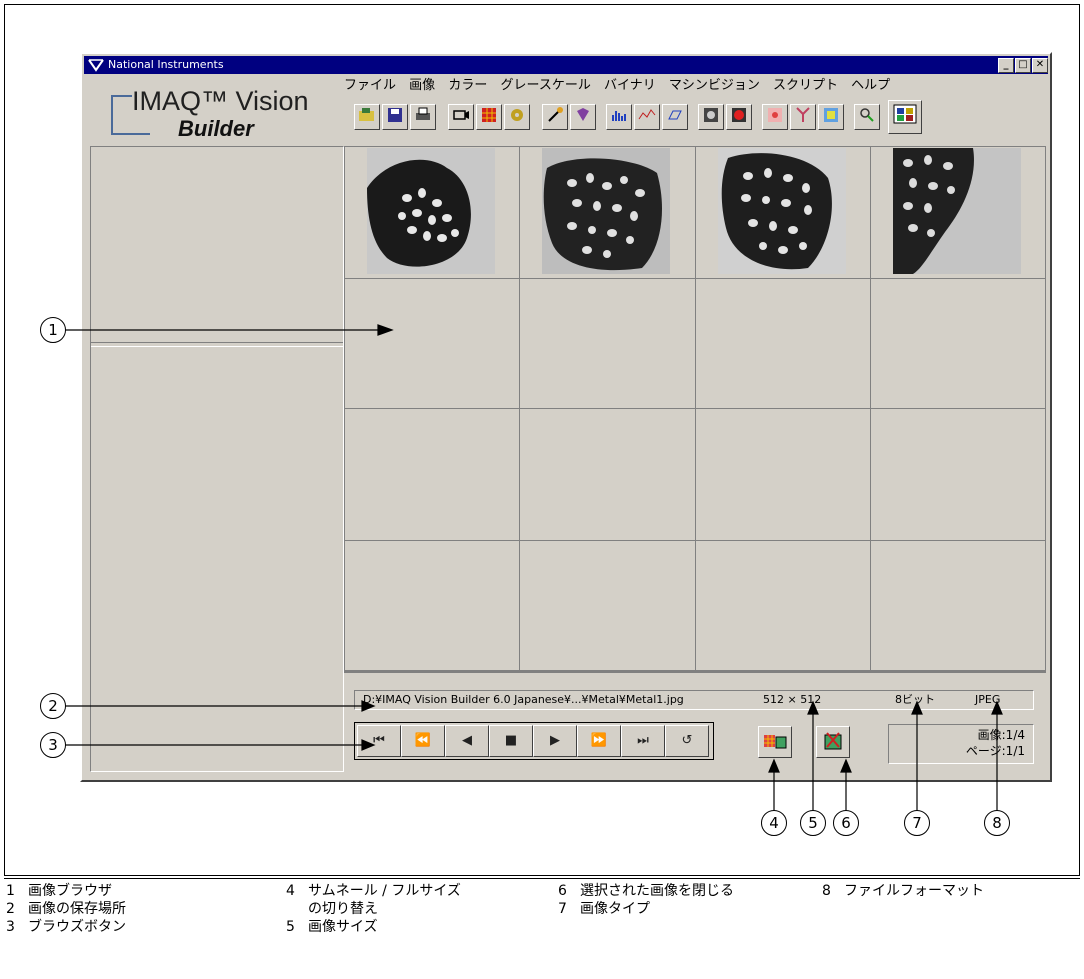 The image size is (1084, 979). What do you see at coordinates (846, 823) in the screenshot?
I see `callout-6: 6` at bounding box center [846, 823].